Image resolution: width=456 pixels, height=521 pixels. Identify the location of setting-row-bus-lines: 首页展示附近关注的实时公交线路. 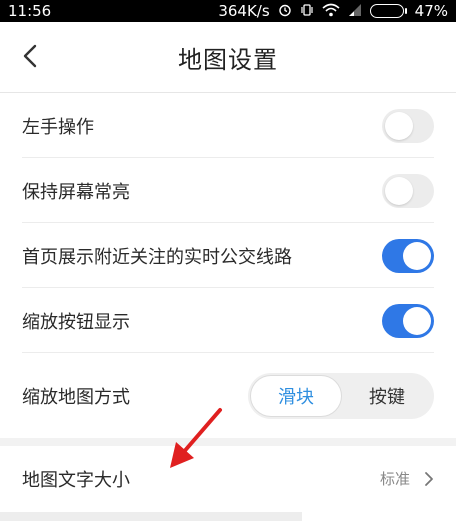
(228, 255).